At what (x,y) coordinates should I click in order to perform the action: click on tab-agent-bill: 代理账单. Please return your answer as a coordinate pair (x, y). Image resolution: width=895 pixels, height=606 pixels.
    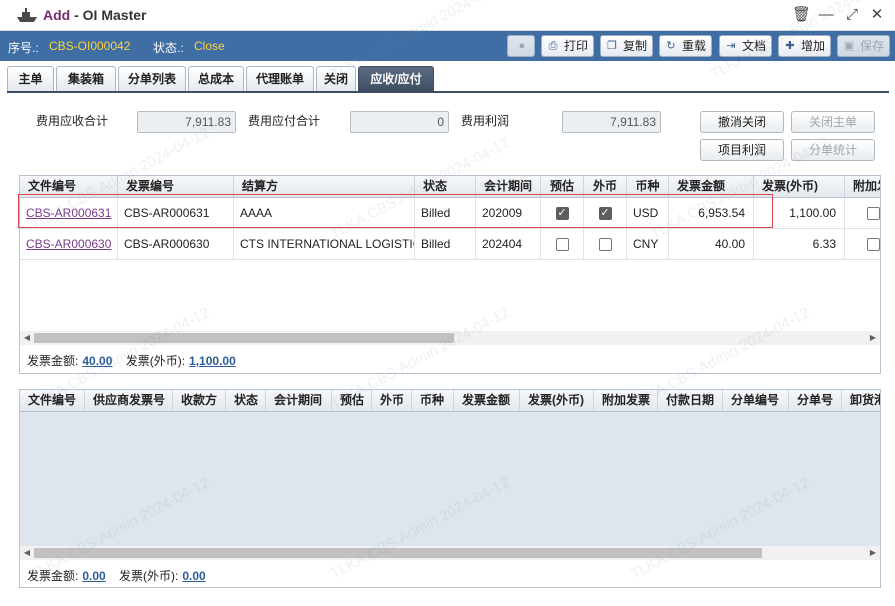
    Looking at the image, I should click on (280, 78).